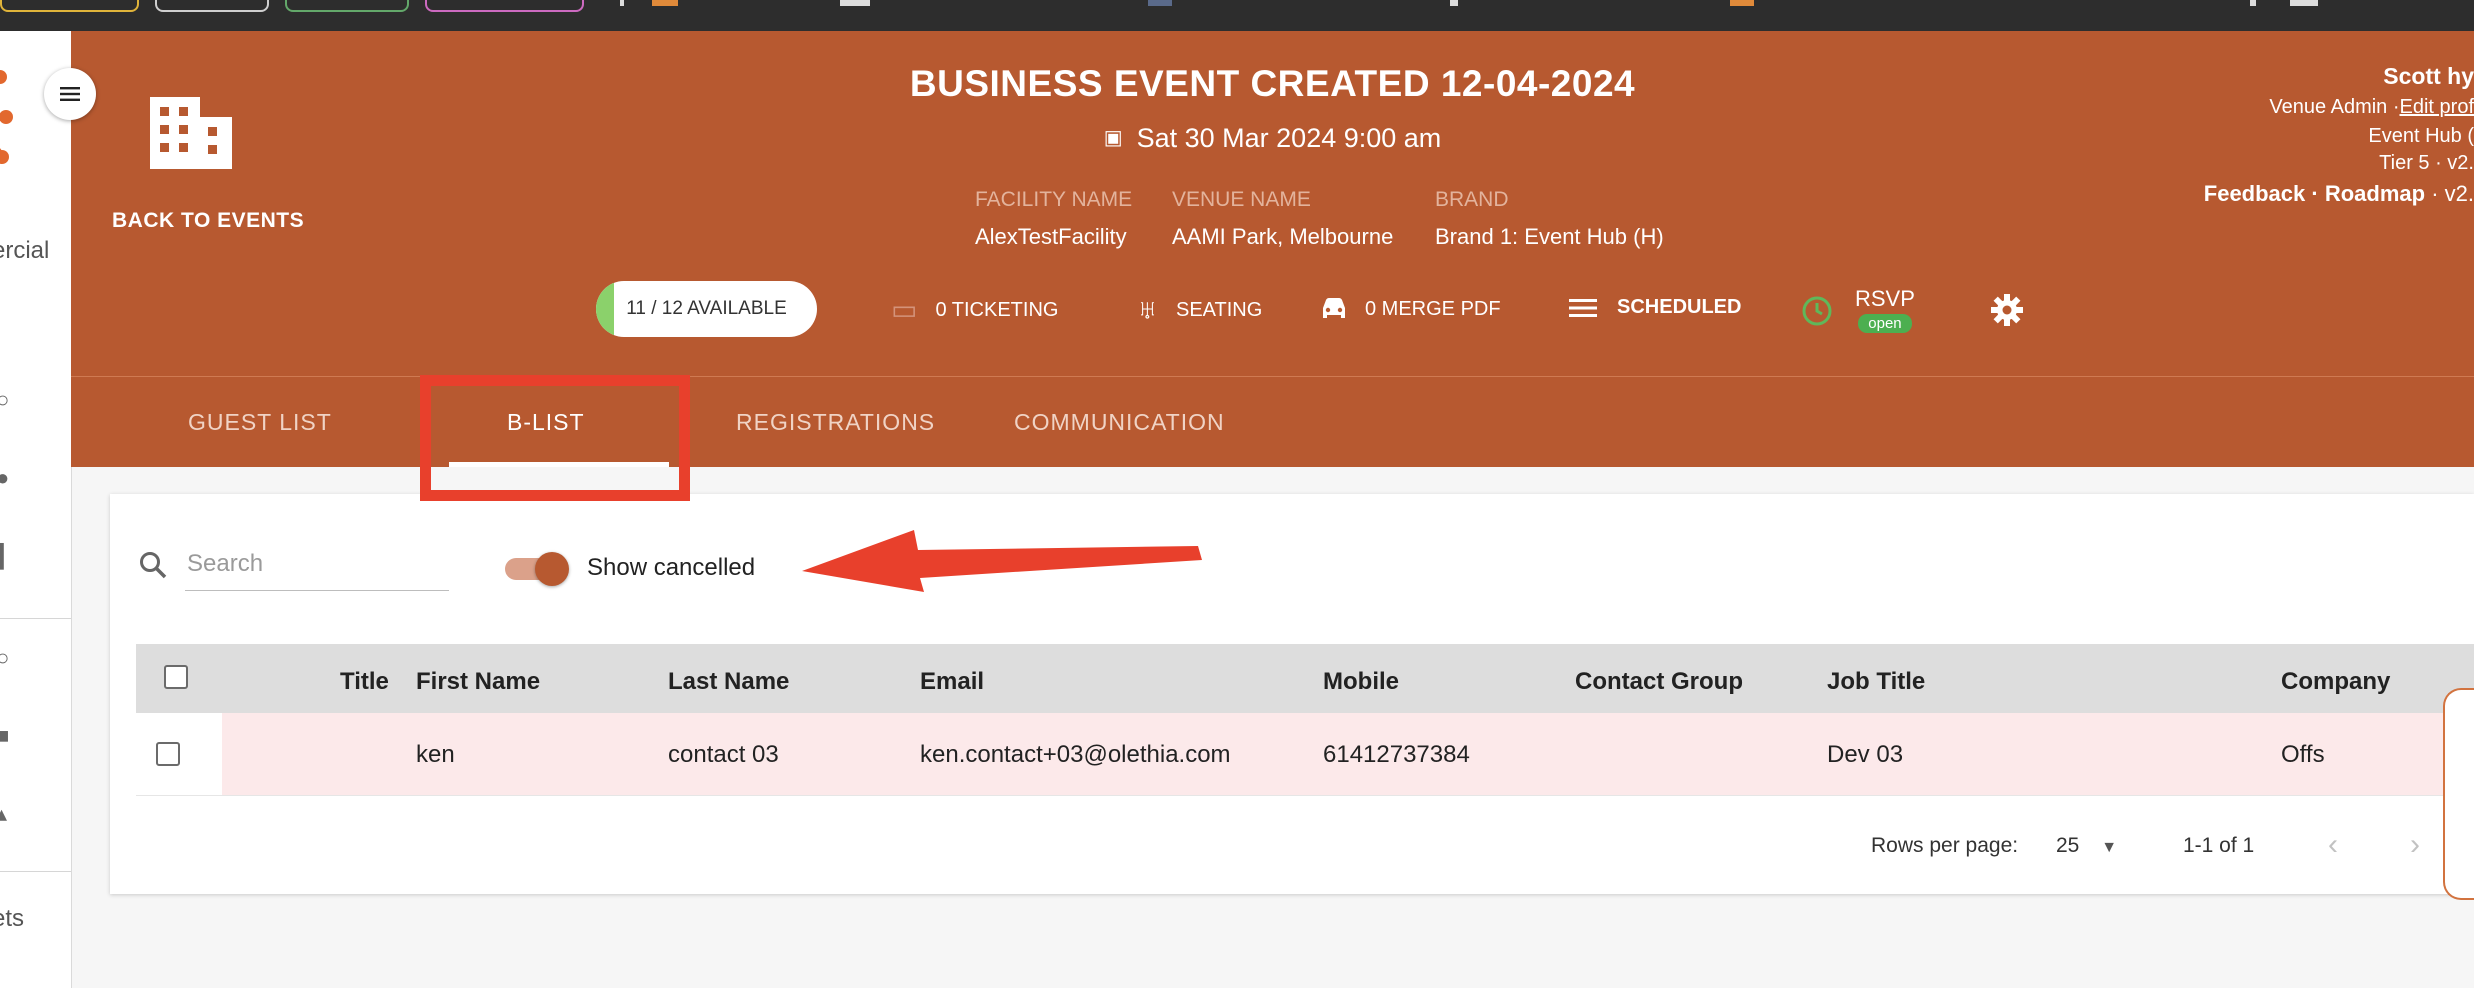 Image resolution: width=2474 pixels, height=988 pixels. What do you see at coordinates (2007, 310) in the screenshot?
I see `settings-gear-icon` at bounding box center [2007, 310].